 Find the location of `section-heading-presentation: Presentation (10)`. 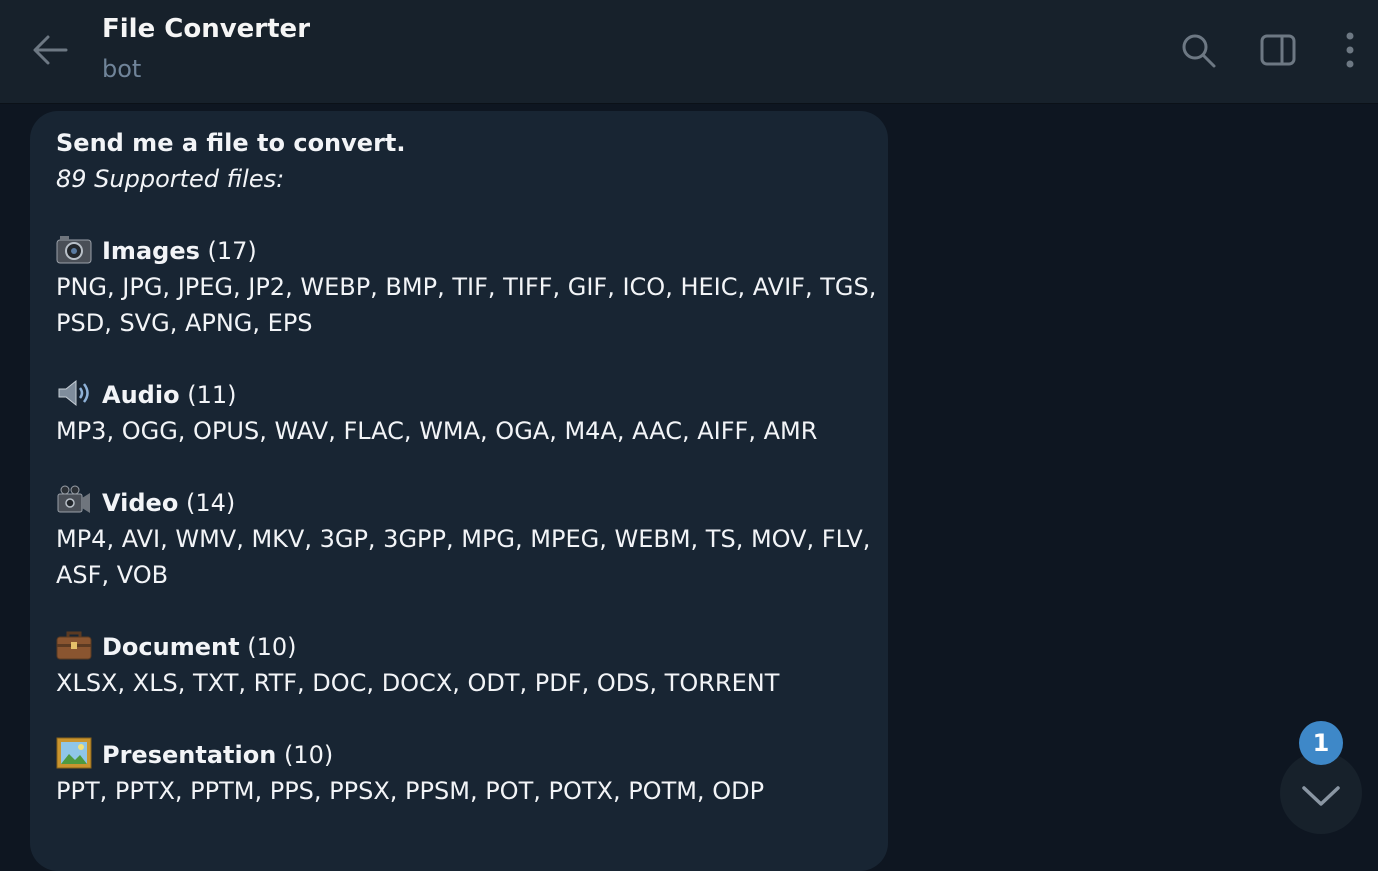

section-heading-presentation: Presentation (10) is located at coordinates (466, 755).